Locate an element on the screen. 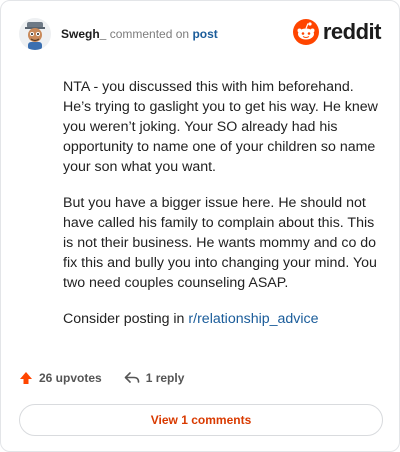 Image resolution: width=400 pixels, height=452 pixels. comment-header: Swegh_ commented on post reddit is located at coordinates (200, 34).